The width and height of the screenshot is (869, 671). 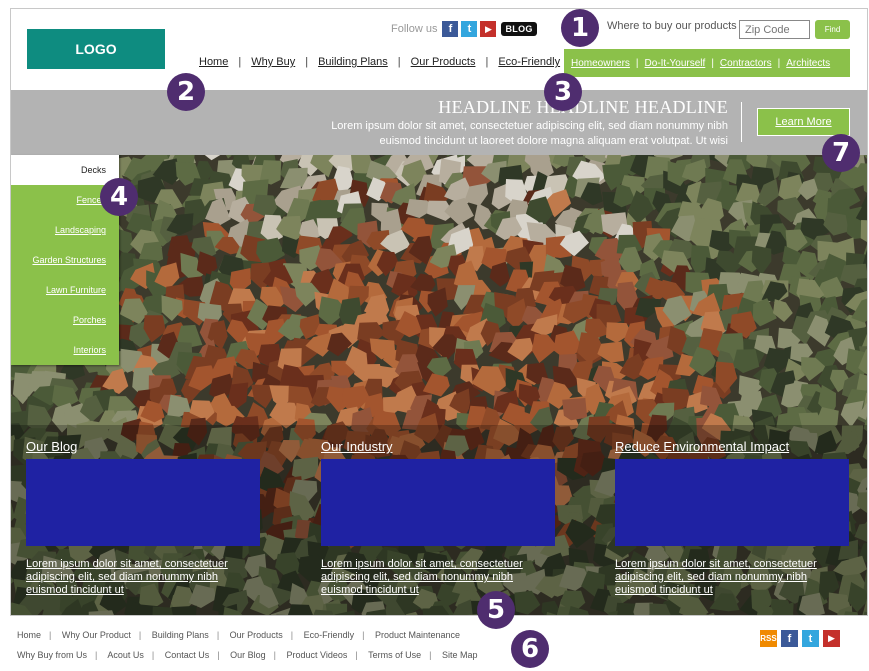 I want to click on footer-link: Site Map, so click(x=460, y=655).